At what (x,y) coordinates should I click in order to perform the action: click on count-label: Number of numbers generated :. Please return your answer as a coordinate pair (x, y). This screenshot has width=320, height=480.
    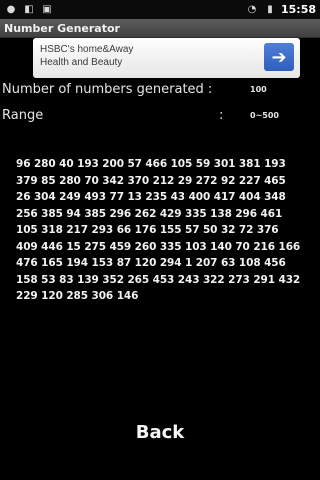
    Looking at the image, I should click on (107, 89).